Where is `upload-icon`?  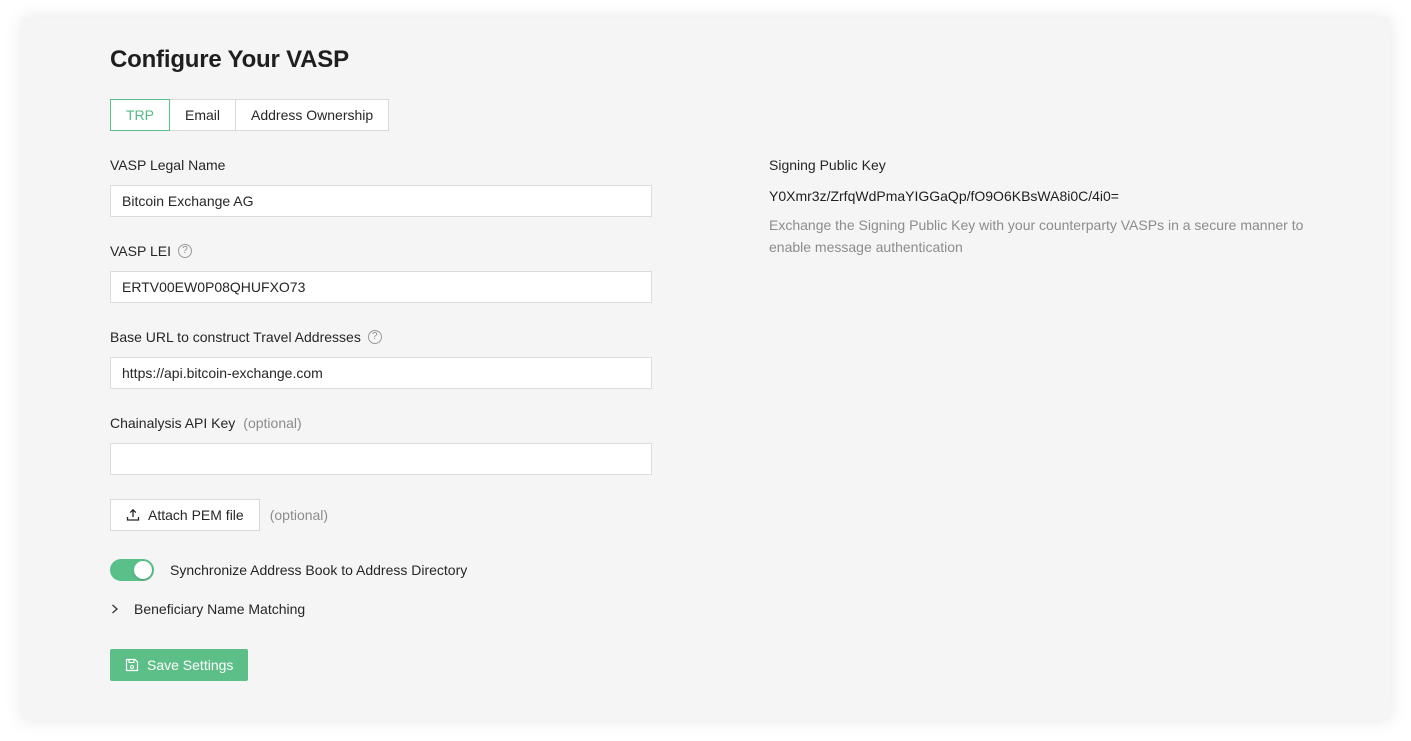 upload-icon is located at coordinates (133, 514).